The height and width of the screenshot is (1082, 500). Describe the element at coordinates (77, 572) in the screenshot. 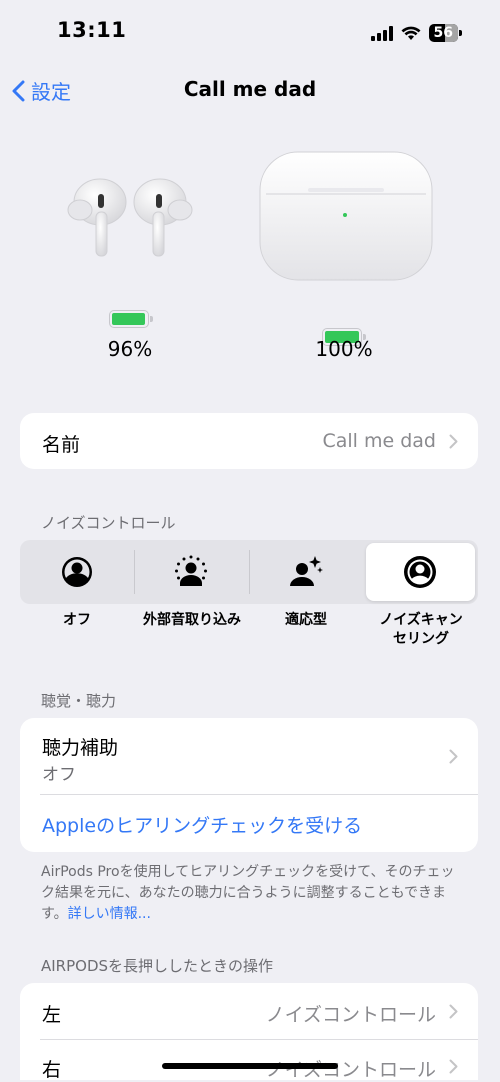

I see `person-off-icon` at that location.